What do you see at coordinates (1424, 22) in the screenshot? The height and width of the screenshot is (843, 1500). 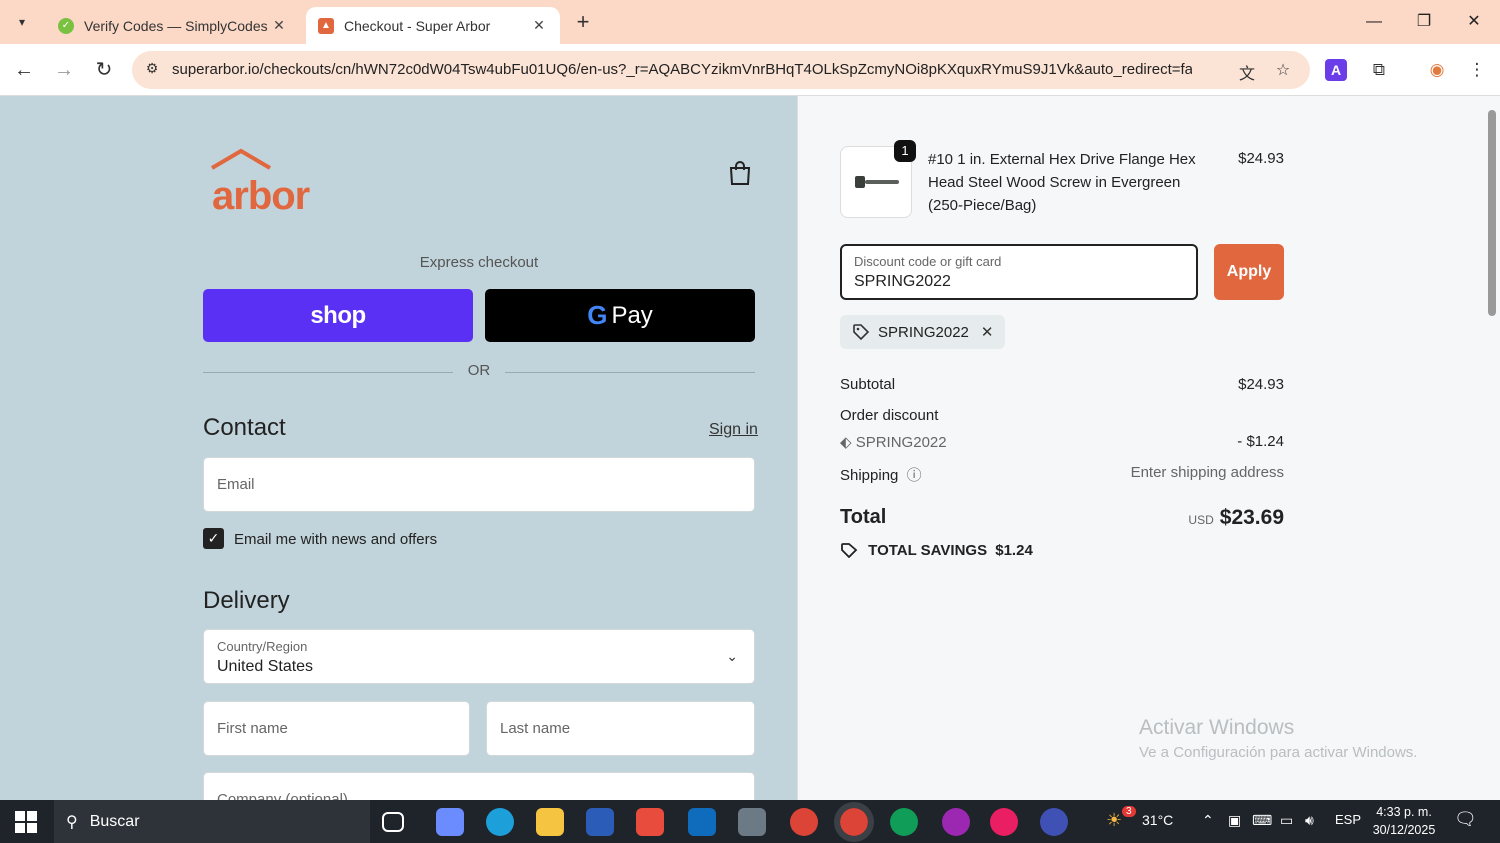 I see `restore-icon: ❐` at bounding box center [1424, 22].